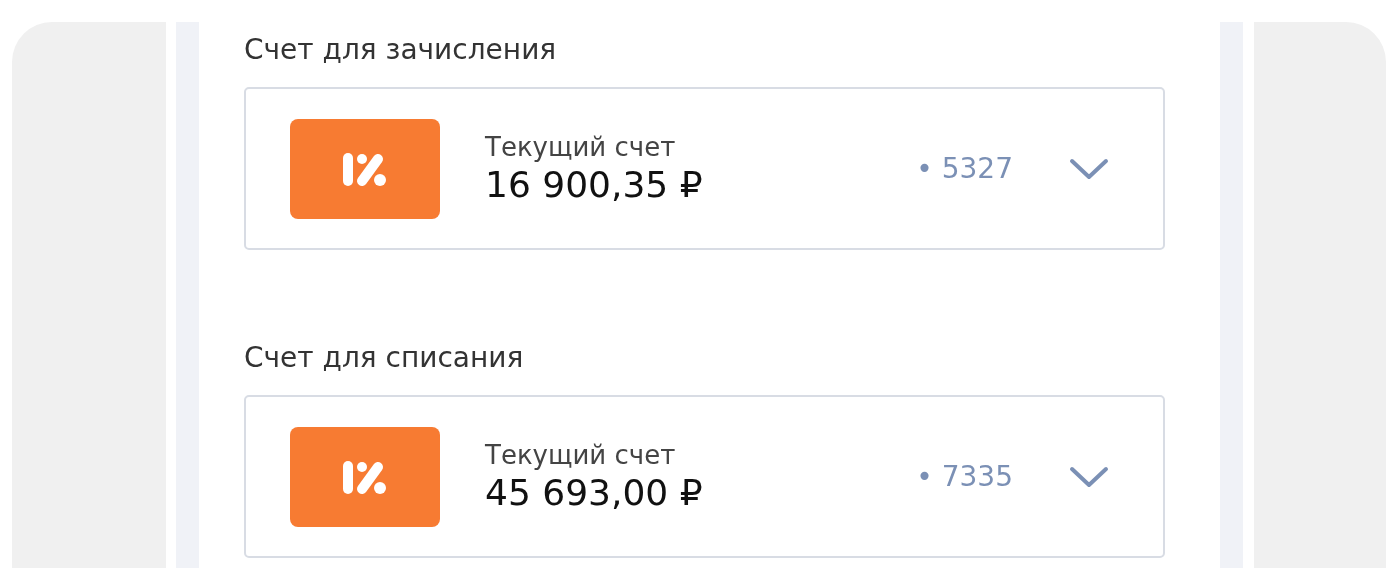 Image resolution: width=1386 pixels, height=568 pixels. I want to click on field-label: Счет для списания, so click(384, 358).